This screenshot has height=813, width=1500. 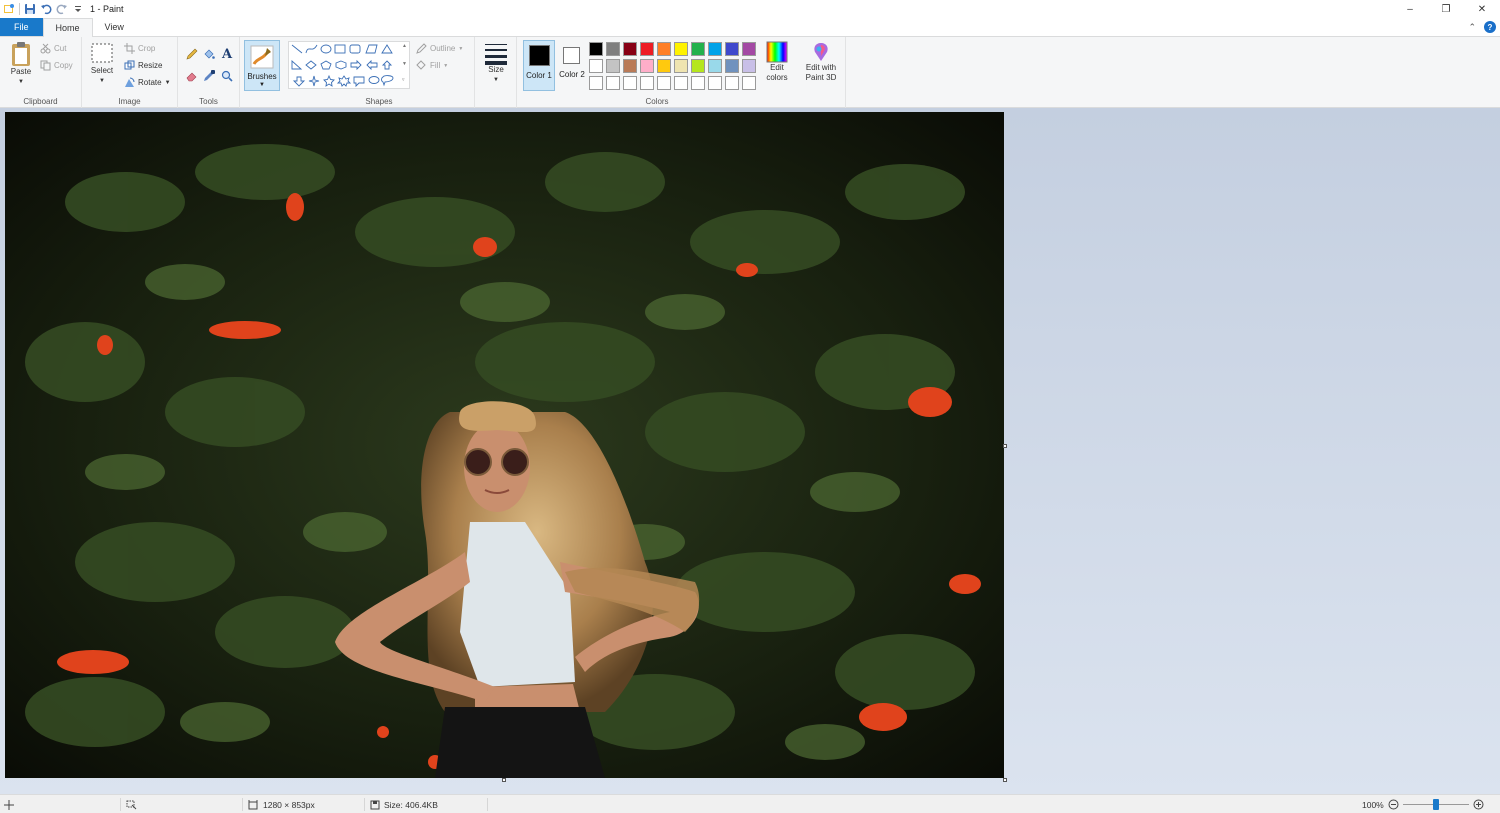 I want to click on image-group: Select ▼ Crop Resize Rotate ▼ Image, so click(x=130, y=72).